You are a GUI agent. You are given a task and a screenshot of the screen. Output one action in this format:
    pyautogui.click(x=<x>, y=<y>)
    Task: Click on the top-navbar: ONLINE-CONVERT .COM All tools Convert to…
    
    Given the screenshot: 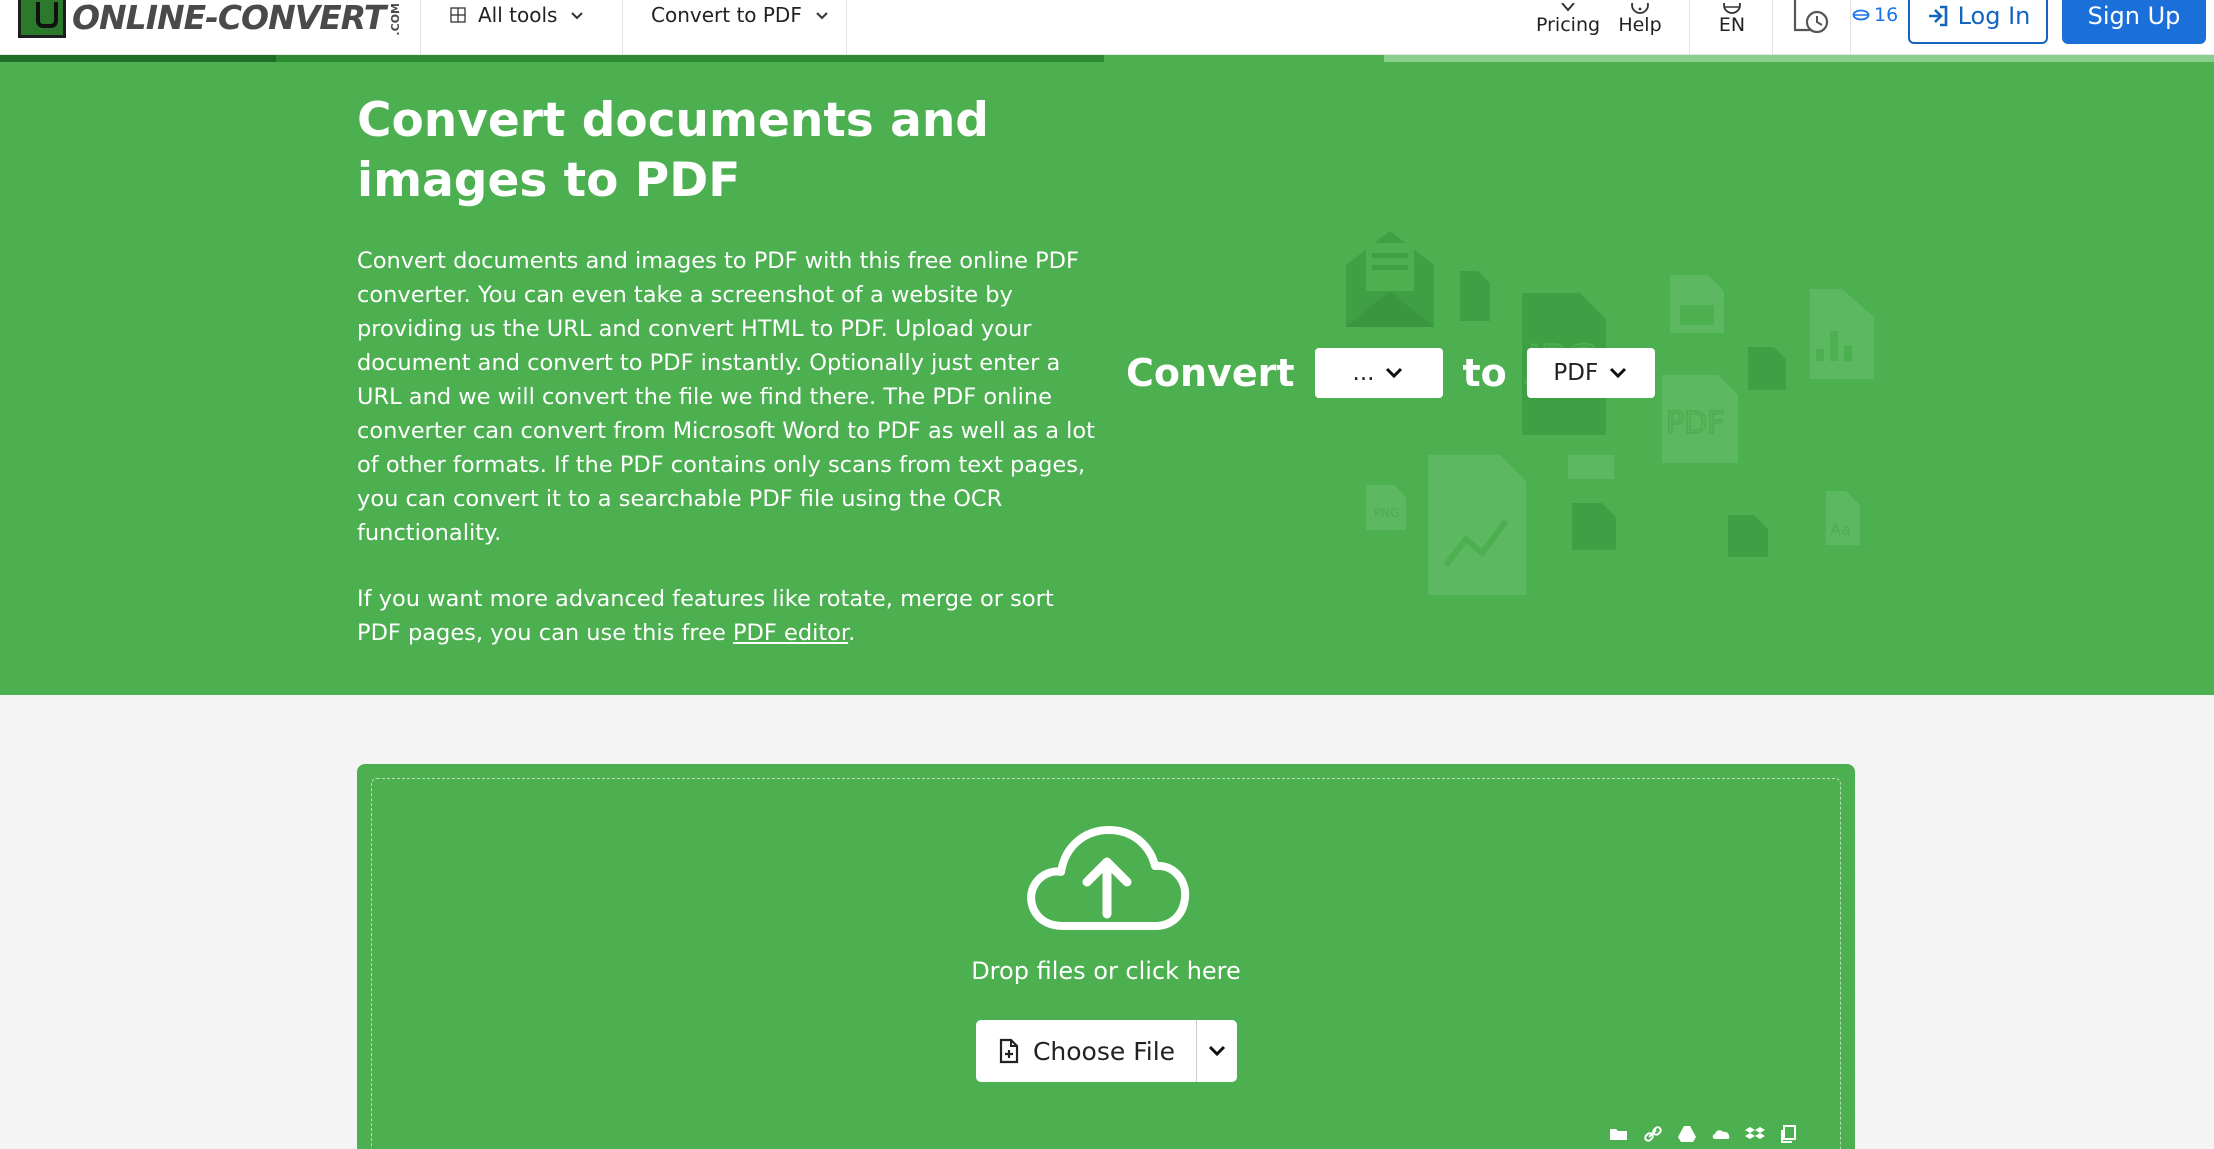 What is the action you would take?
    pyautogui.click(x=1107, y=27)
    